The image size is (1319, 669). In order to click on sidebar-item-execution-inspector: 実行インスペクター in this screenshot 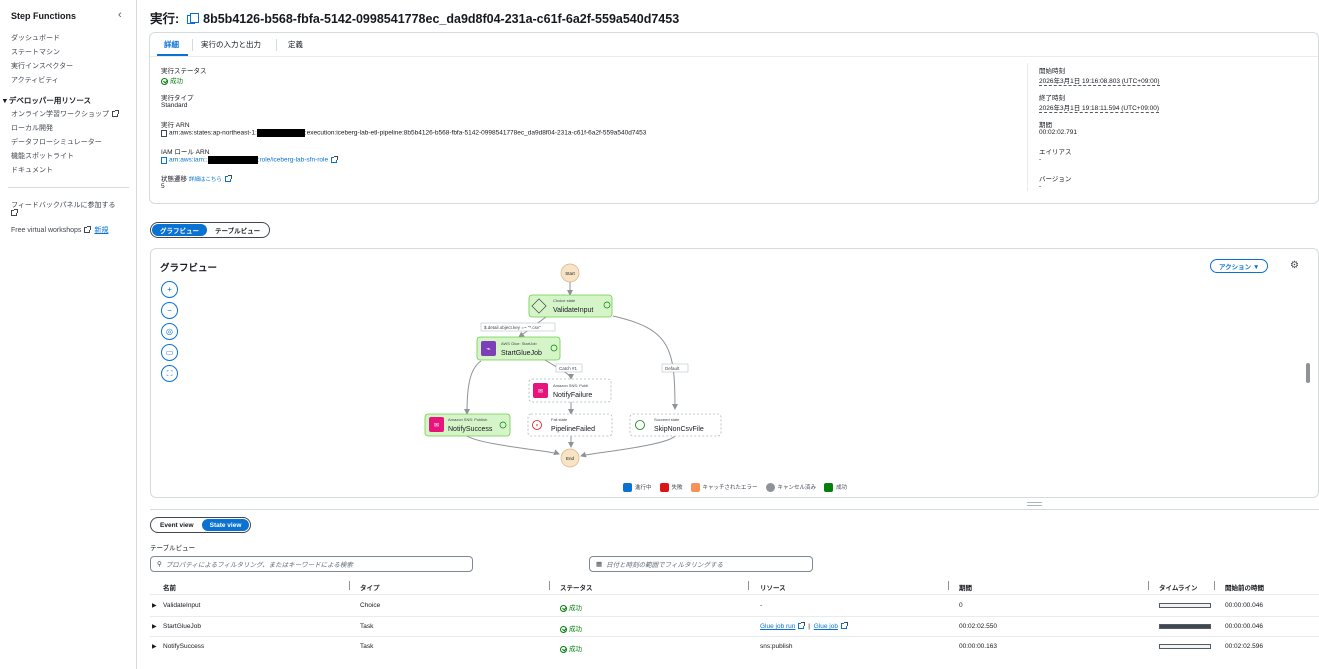, I will do `click(42, 66)`.